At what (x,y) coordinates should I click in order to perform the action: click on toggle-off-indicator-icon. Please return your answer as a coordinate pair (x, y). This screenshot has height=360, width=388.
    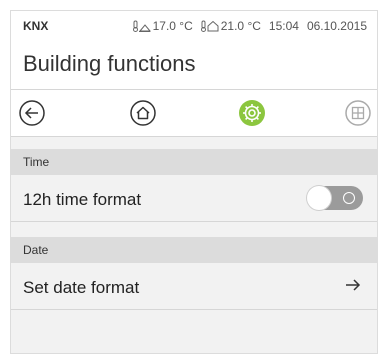
    Looking at the image, I should click on (349, 198).